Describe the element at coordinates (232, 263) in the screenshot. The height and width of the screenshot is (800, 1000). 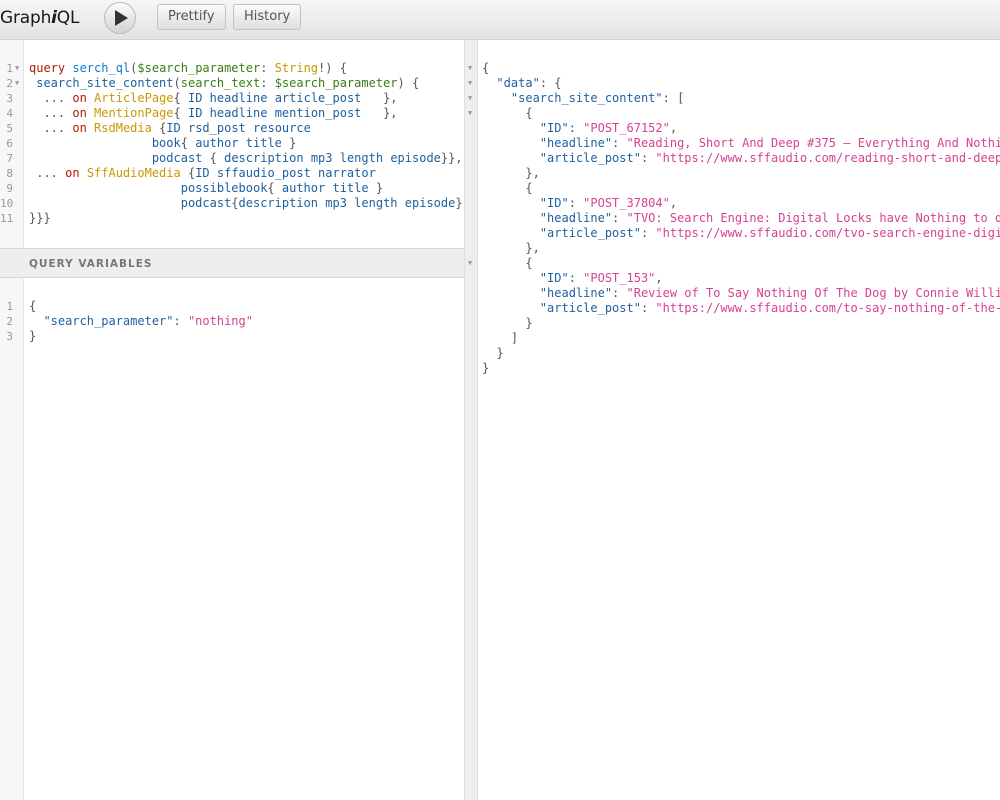
I see `query-variables-header: QUERY VARIABLES` at that location.